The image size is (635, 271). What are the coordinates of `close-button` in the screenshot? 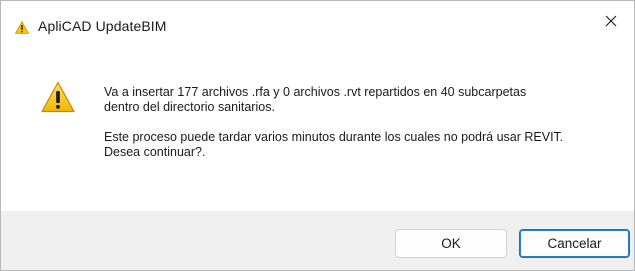 It's located at (611, 21).